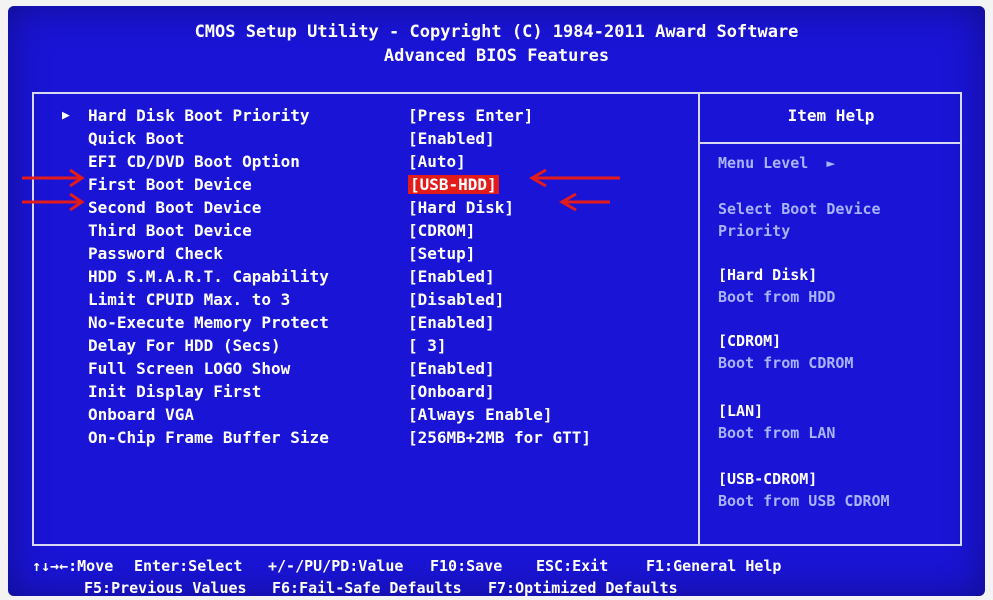  What do you see at coordinates (768, 275) in the screenshot?
I see `help-option-name: [Hard Disk]` at bounding box center [768, 275].